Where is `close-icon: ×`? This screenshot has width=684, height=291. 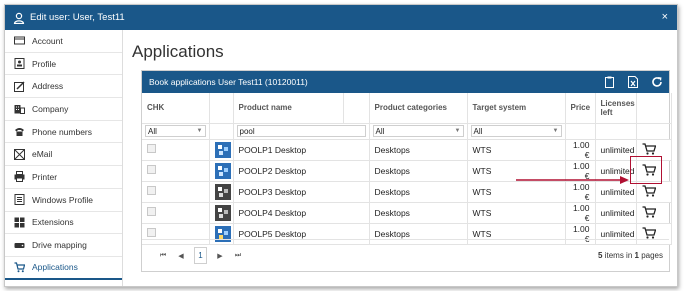
close-icon: × is located at coordinates (665, 17).